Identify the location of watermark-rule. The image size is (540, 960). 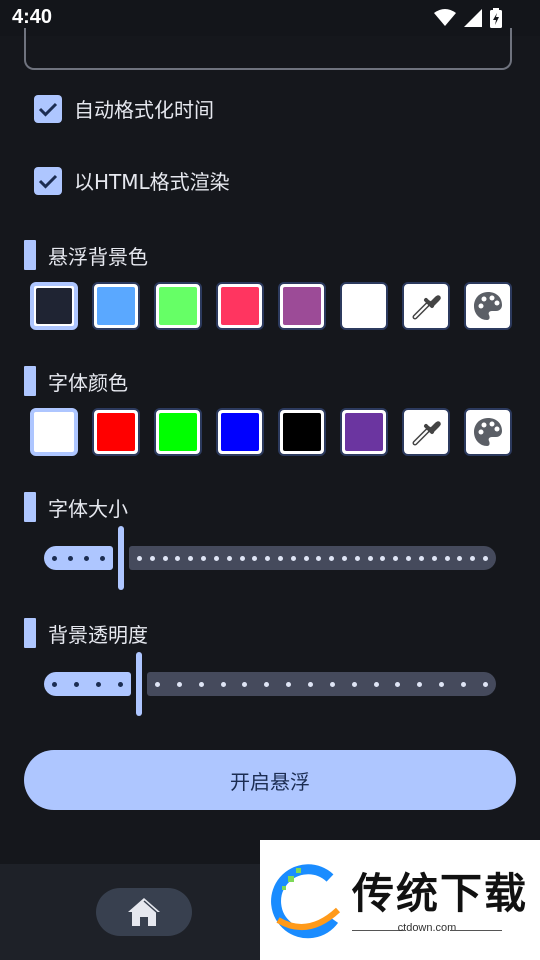
(476, 930).